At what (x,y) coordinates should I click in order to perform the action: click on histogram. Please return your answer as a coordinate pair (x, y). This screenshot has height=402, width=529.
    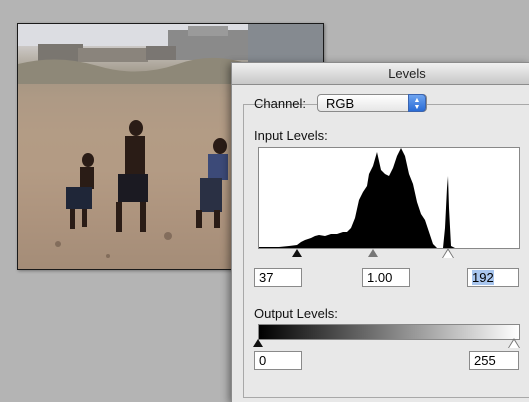
    Looking at the image, I should click on (389, 198).